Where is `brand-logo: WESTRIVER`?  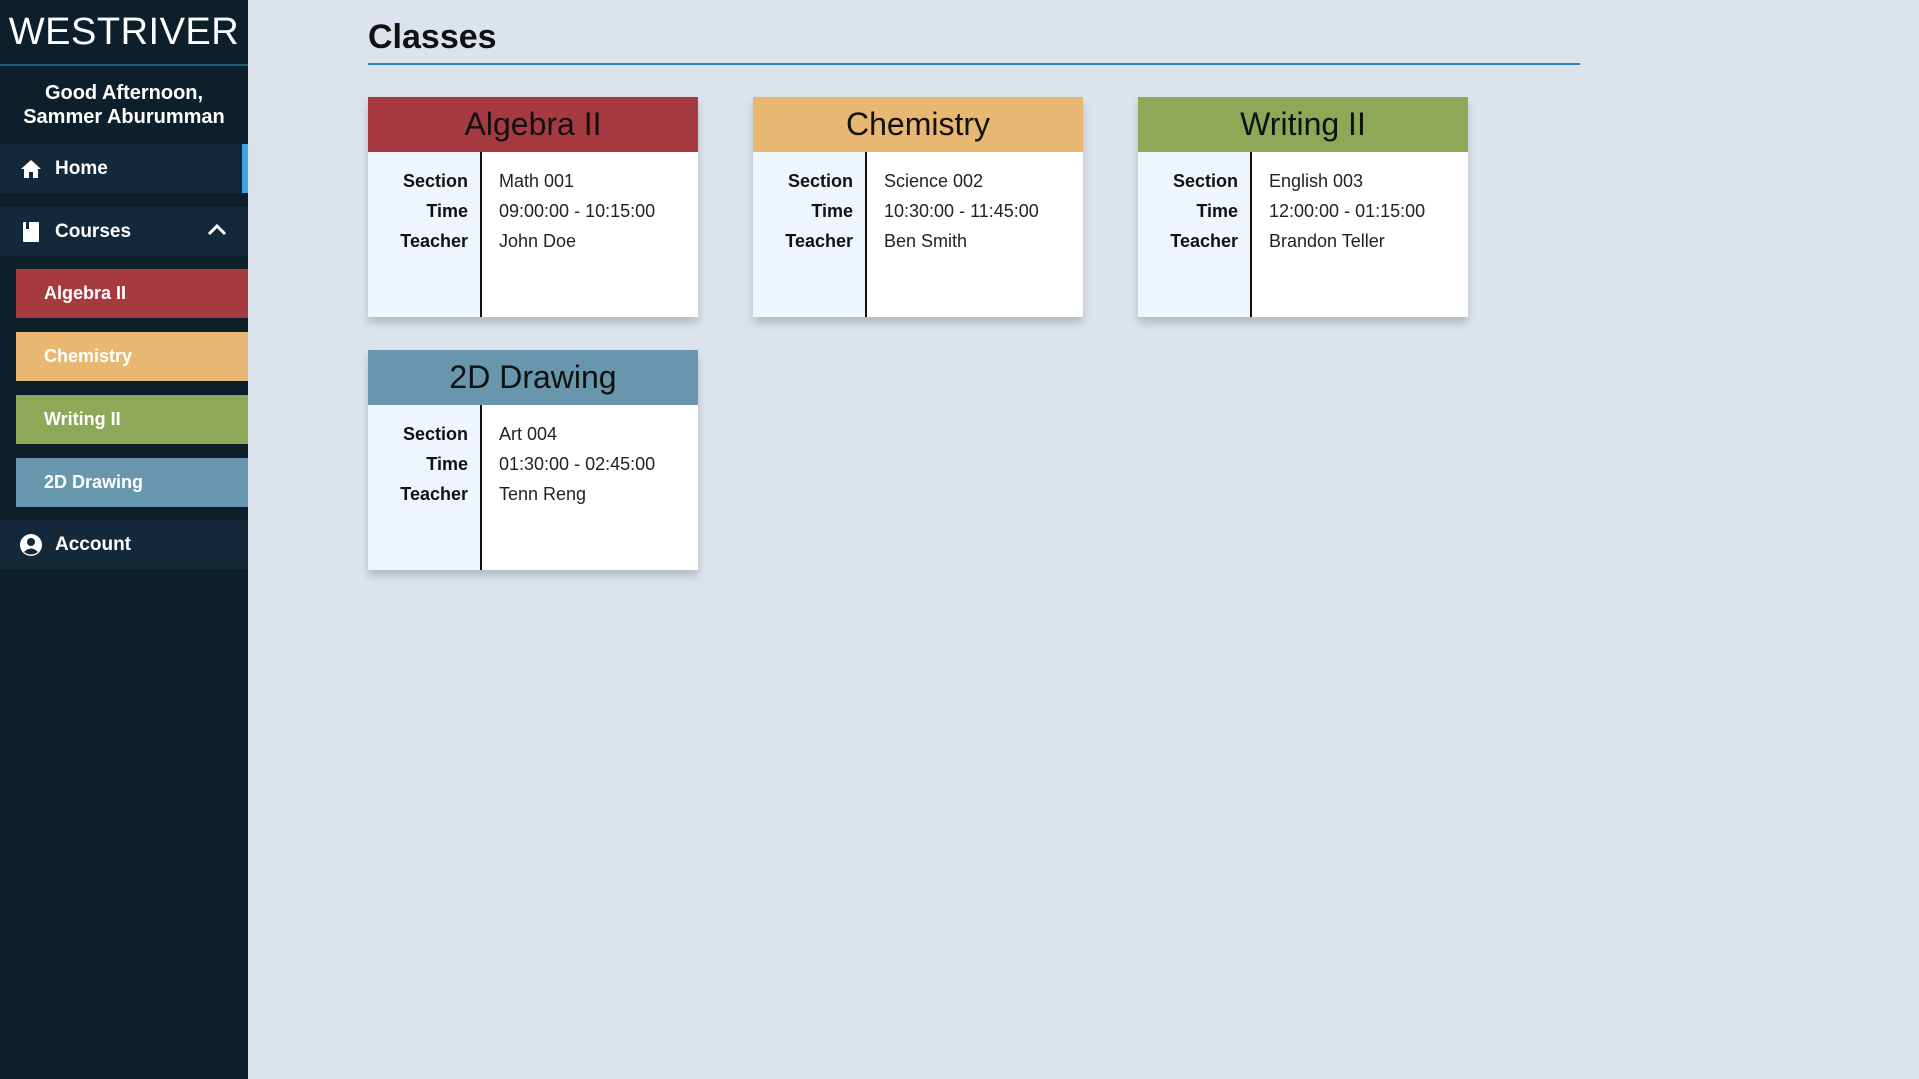
brand-logo: WESTRIVER is located at coordinates (124, 33).